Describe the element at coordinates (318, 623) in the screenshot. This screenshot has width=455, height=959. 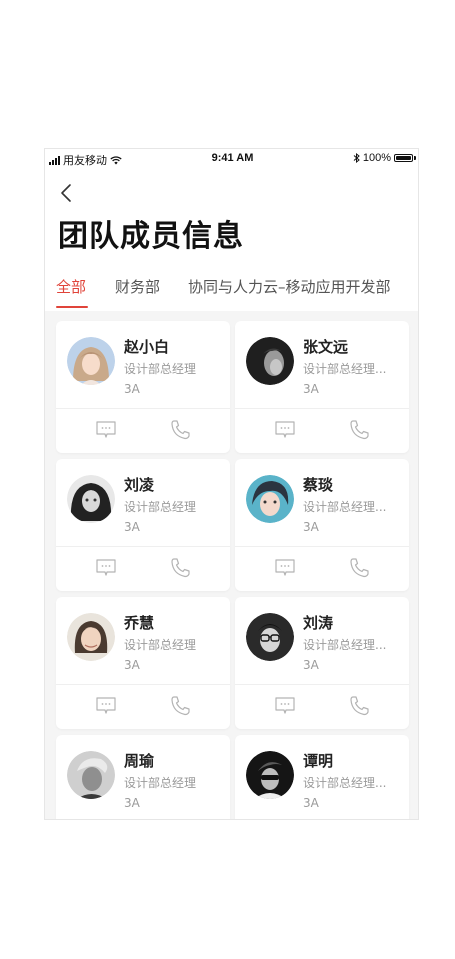
I see `member-name: 刘涛` at that location.